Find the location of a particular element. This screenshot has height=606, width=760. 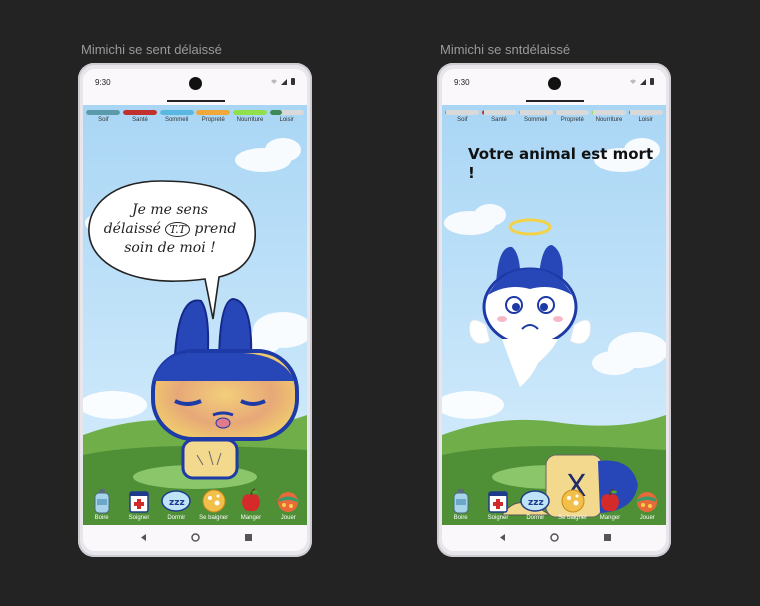

action-label: Boire is located at coordinates (101, 518).